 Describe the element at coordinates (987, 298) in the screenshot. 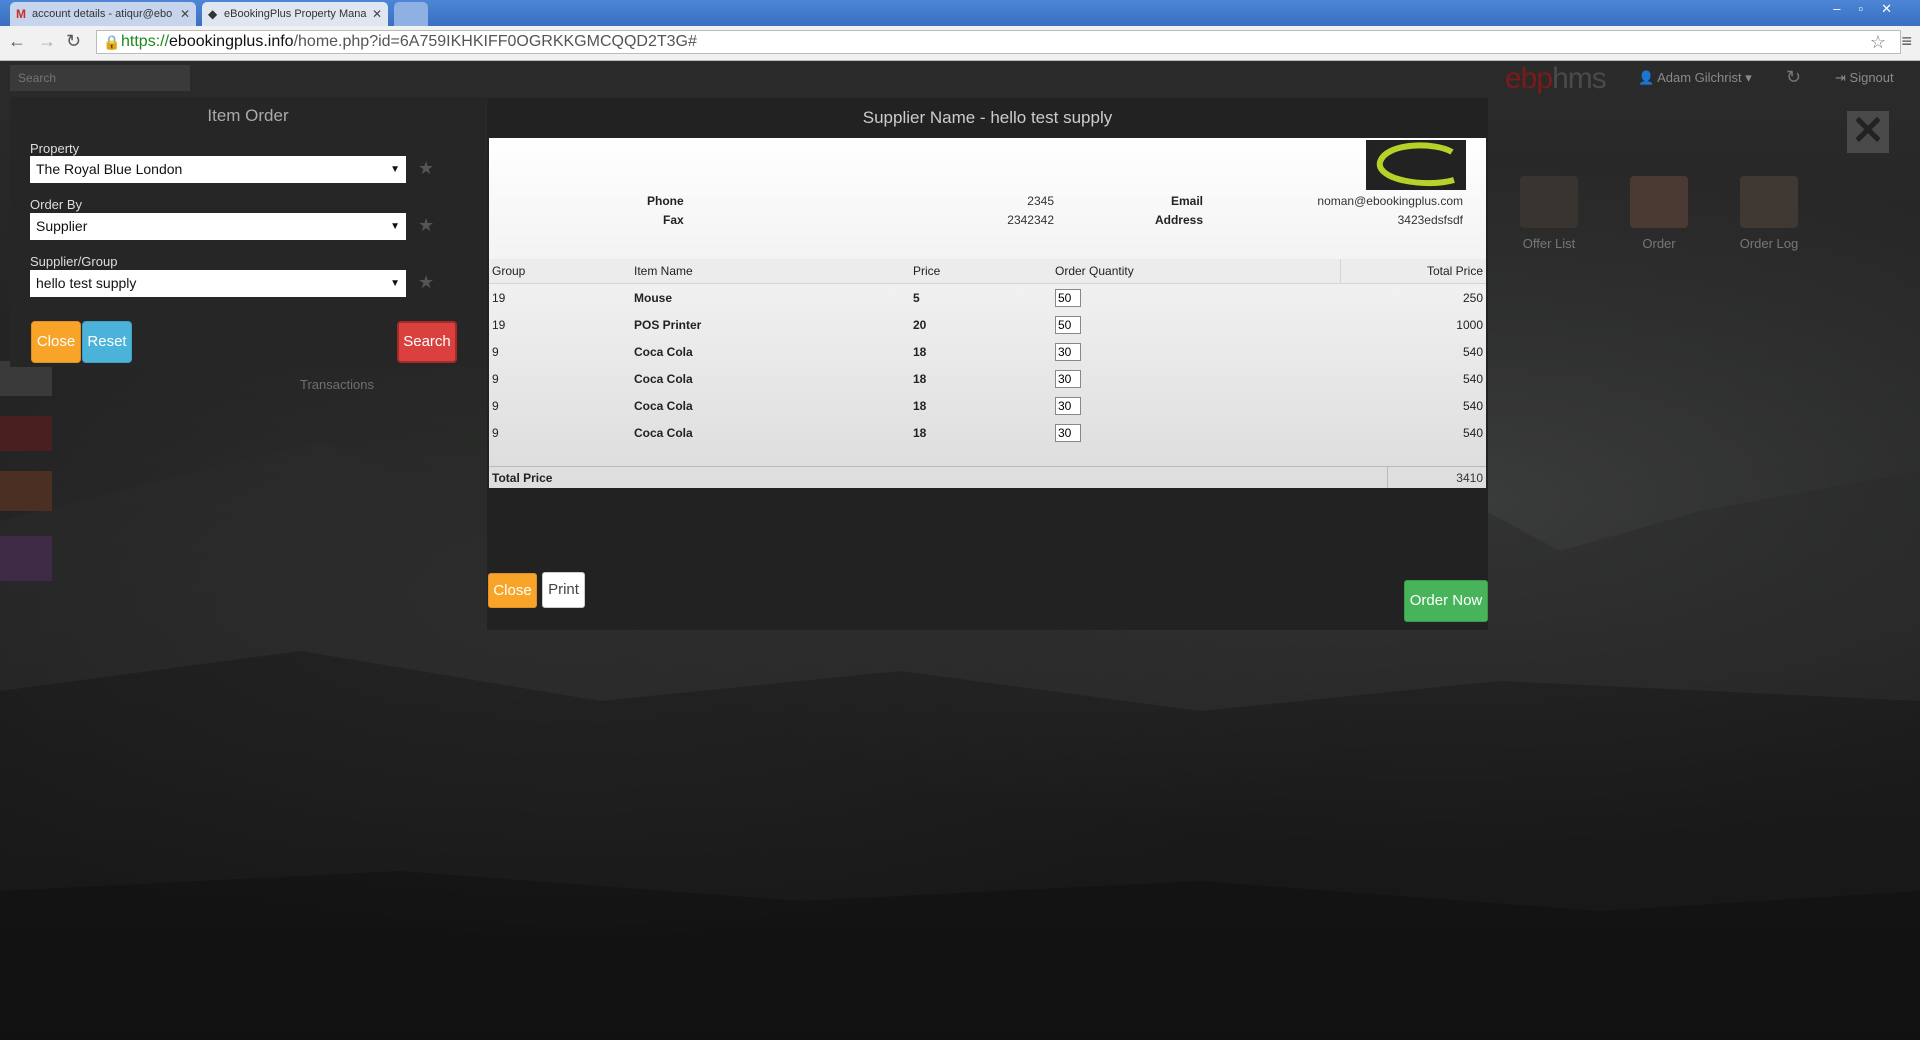

I see `table-row: 19 Mouse 5 250` at that location.